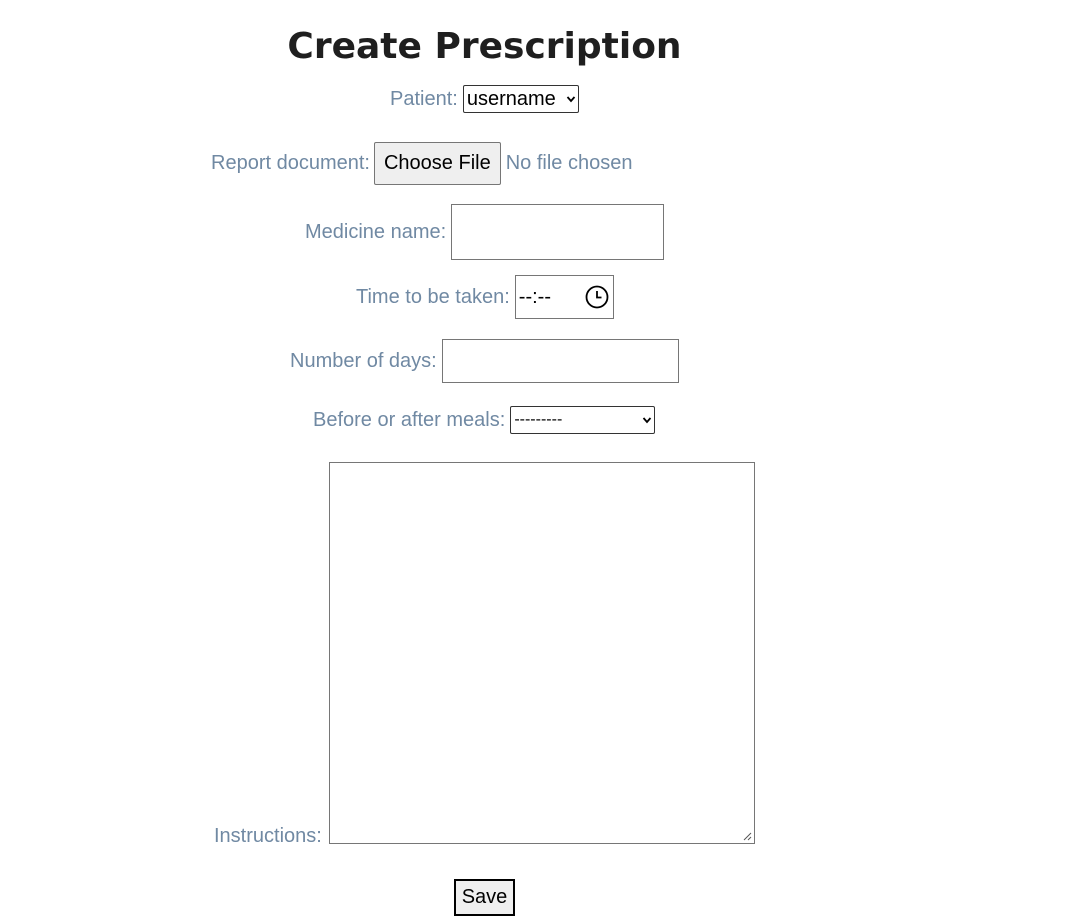  I want to click on patient-row: Patient: username, so click(484, 99).